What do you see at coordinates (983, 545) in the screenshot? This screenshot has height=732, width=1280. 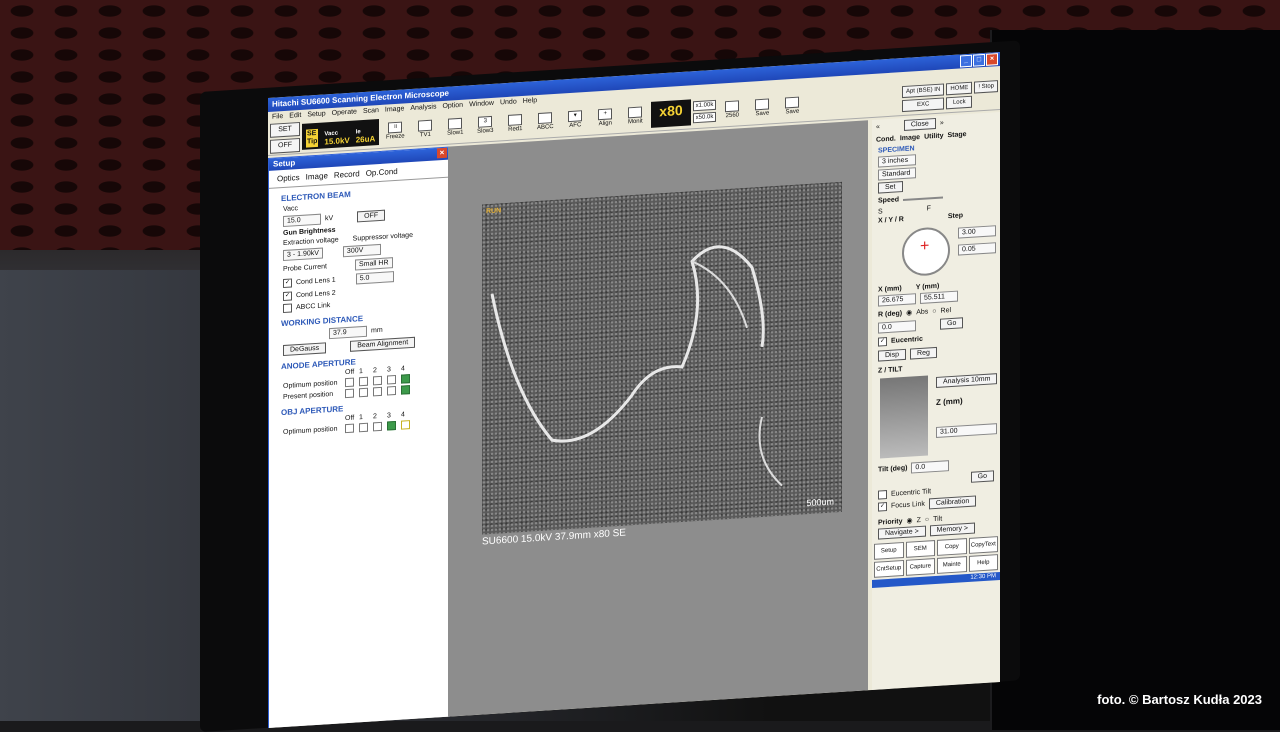 I see `copytext-shortcut: CopyText` at bounding box center [983, 545].